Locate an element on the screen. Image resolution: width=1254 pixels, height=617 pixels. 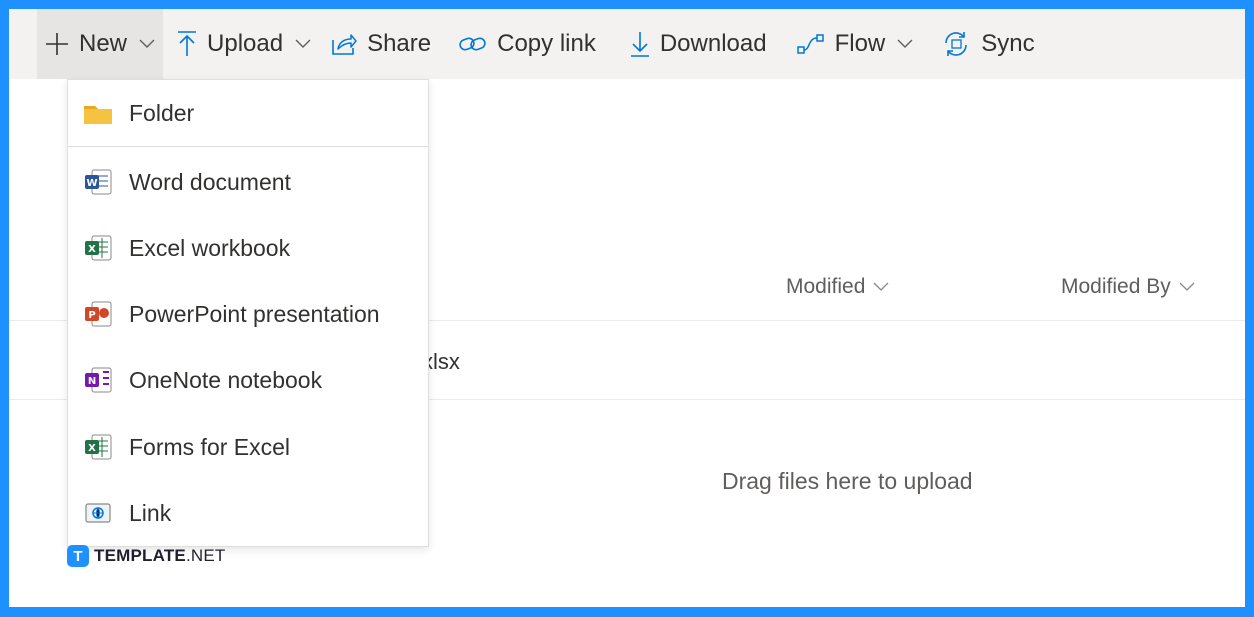
command-bar: New Upload Share Copy link Download Flow is located at coordinates (627, 44).